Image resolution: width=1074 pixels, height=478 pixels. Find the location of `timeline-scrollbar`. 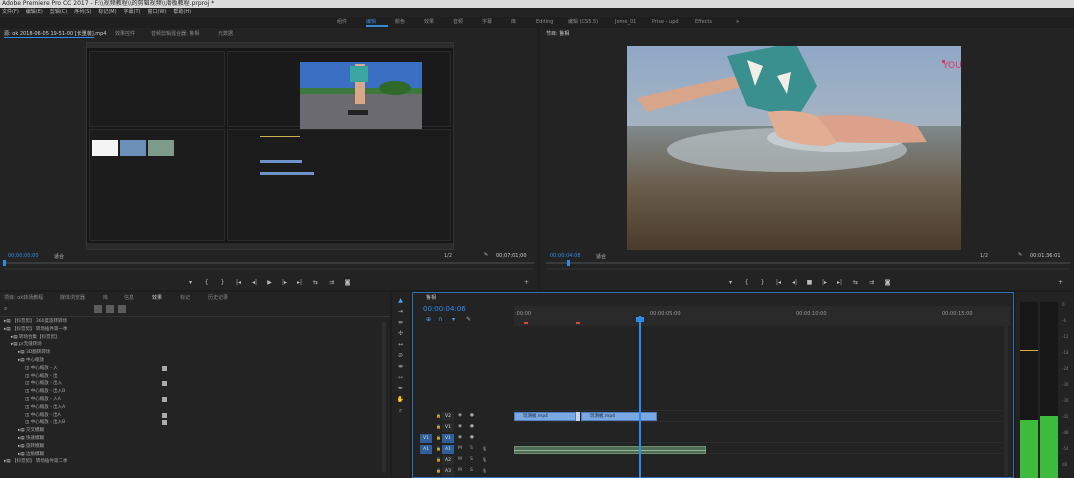

timeline-scrollbar is located at coordinates (1006, 401).